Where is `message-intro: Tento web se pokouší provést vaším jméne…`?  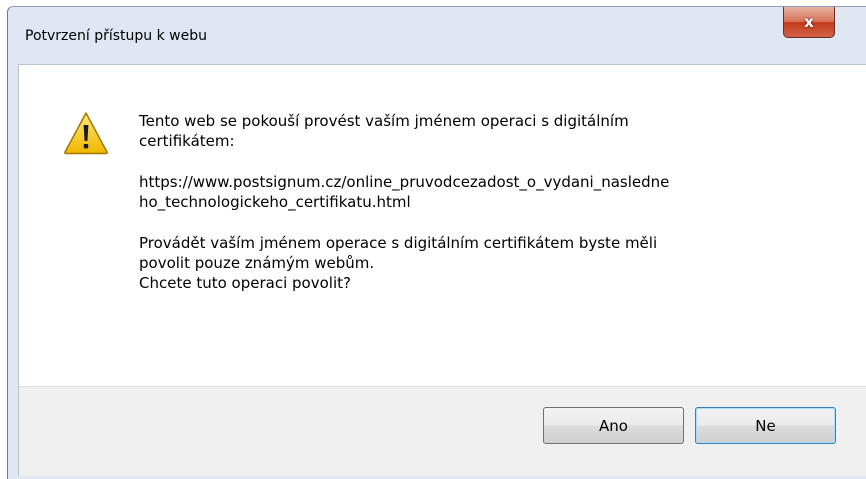
message-intro: Tento web se pokouší provést vaším jméne… is located at coordinates (384, 131).